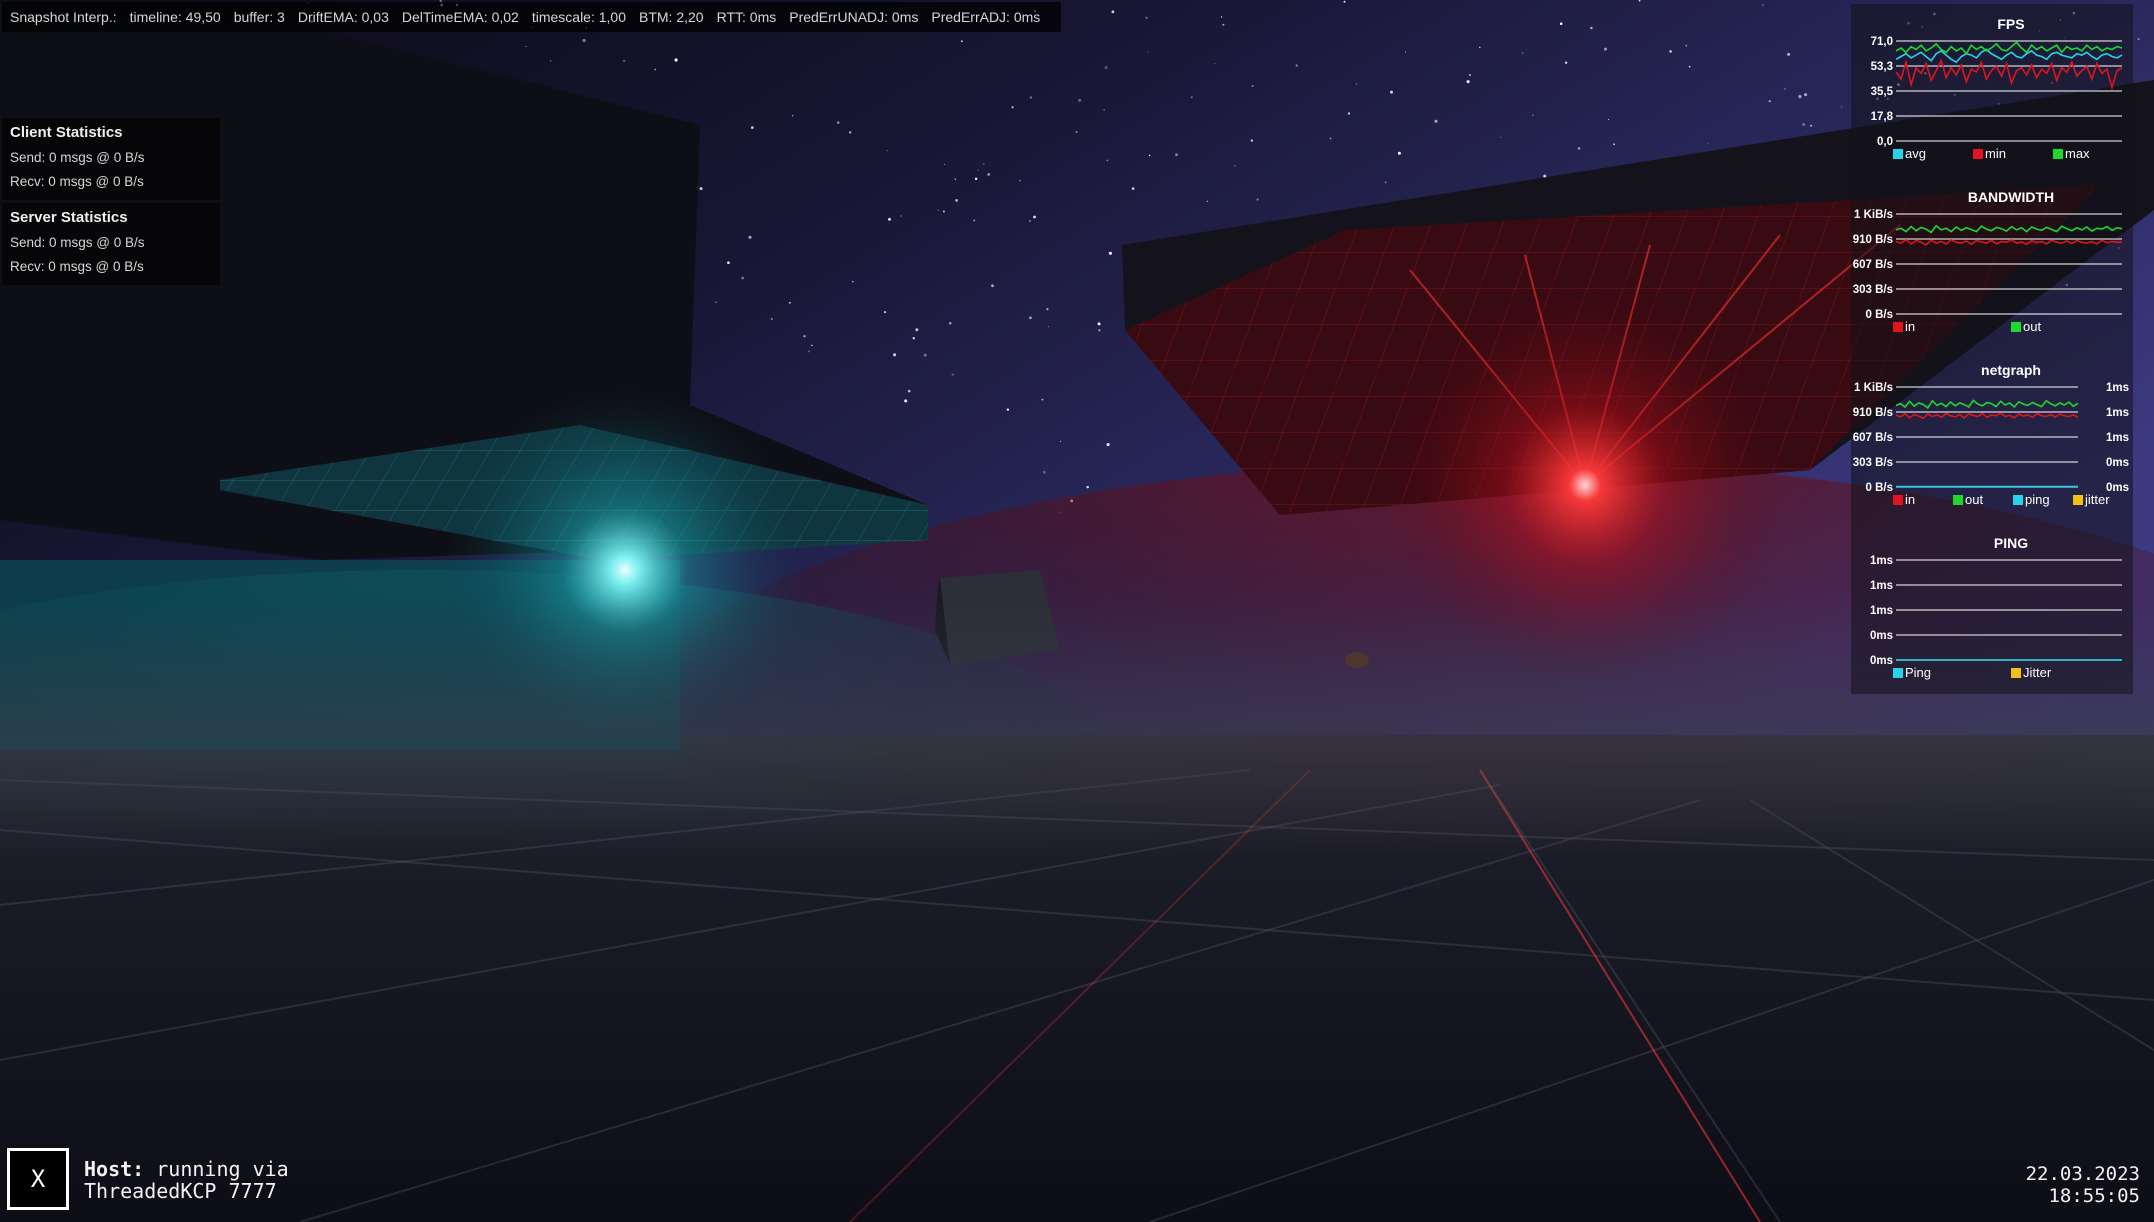 The width and height of the screenshot is (2154, 1222). Describe the element at coordinates (1978, 154) in the screenshot. I see `fps-legend-swatch-min` at that location.